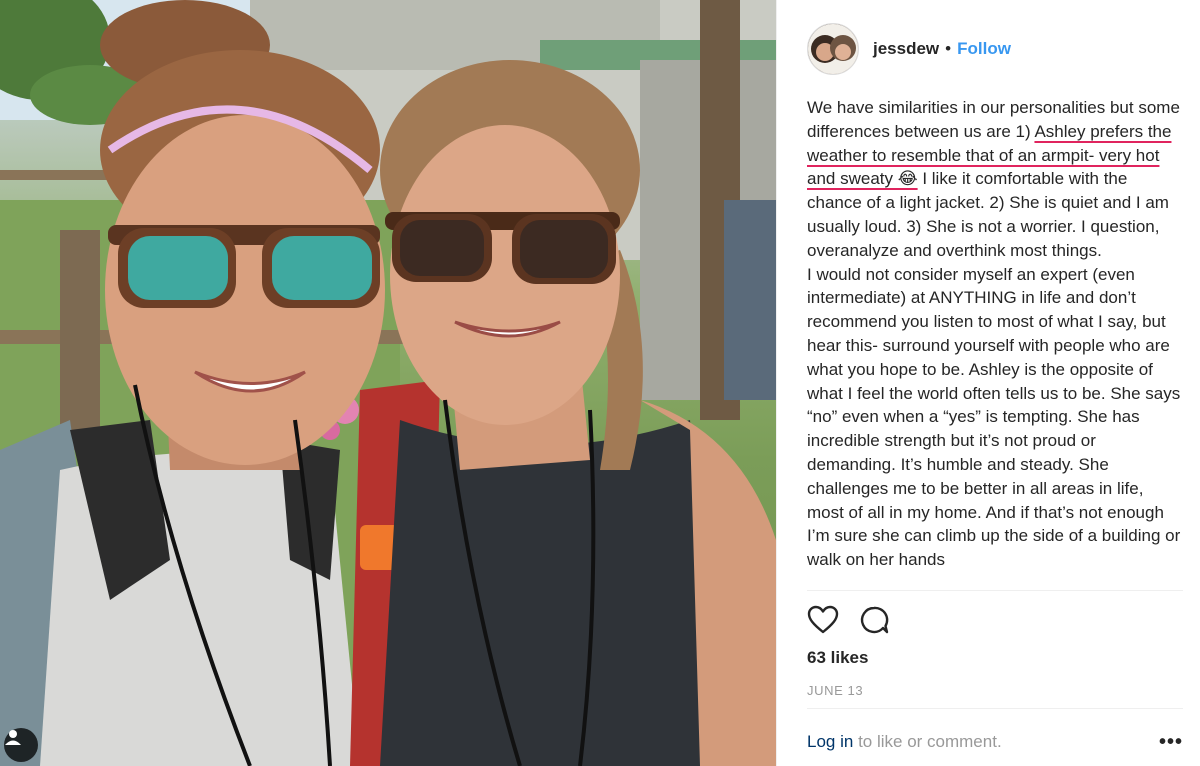  Describe the element at coordinates (995, 708) in the screenshot. I see `divider-bottom` at that location.